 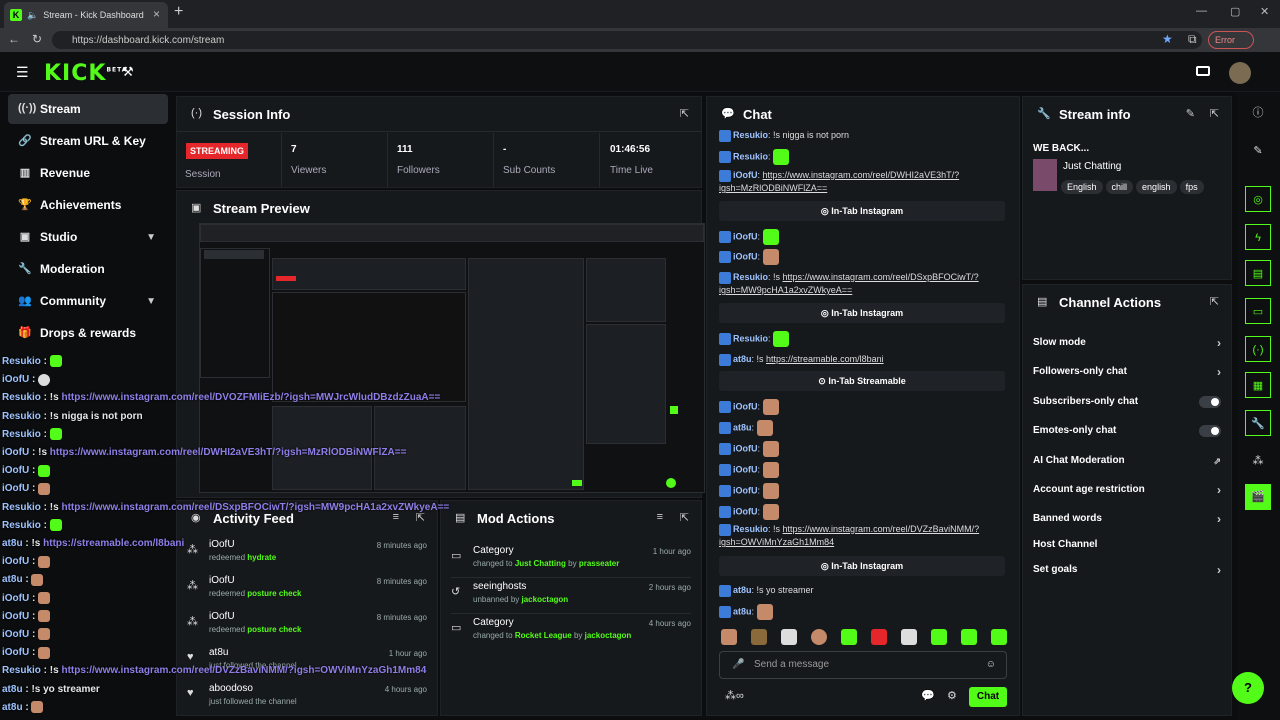 What do you see at coordinates (86, 15) in the screenshot?
I see `browser-tab: K 🔈 Stream - Kick Dashboard ×` at bounding box center [86, 15].